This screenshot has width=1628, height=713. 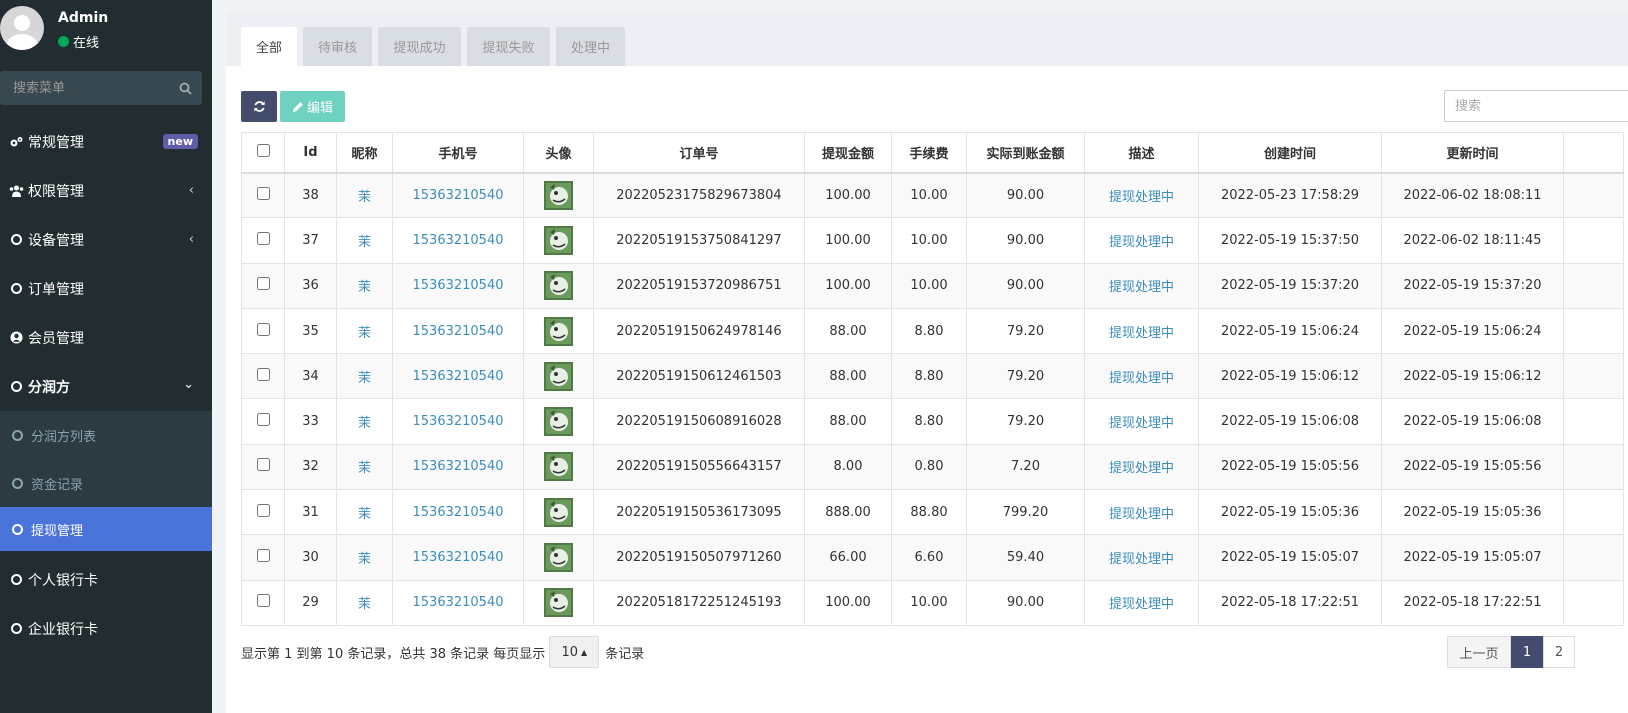 I want to click on sidebar-item-withdraw: 提现管理, so click(x=106, y=529).